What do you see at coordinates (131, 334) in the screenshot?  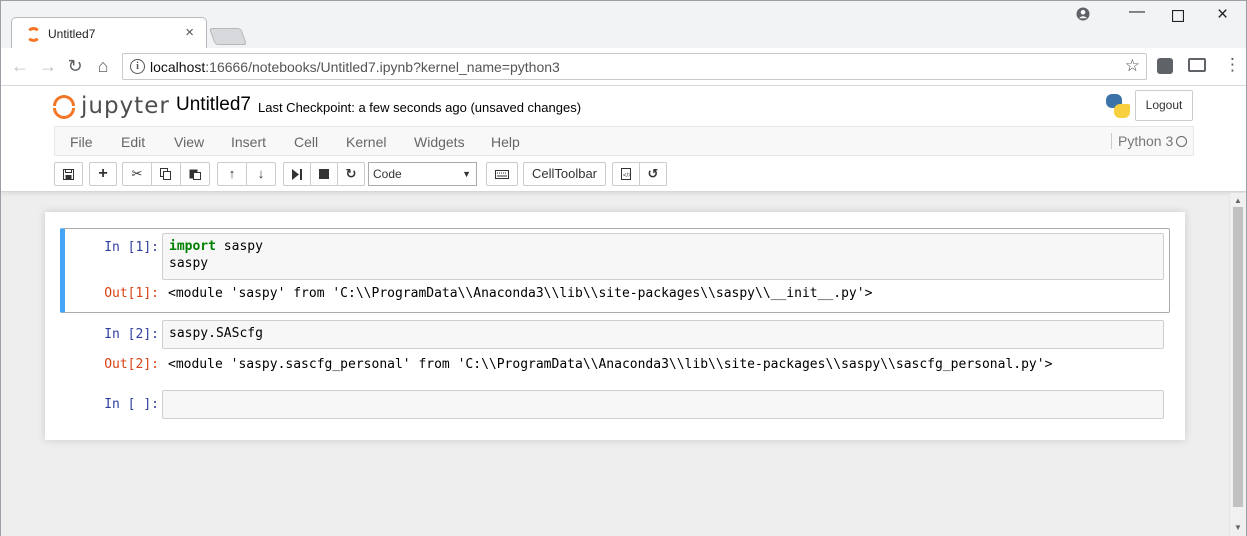 I see `in-prompt: In [2]:` at bounding box center [131, 334].